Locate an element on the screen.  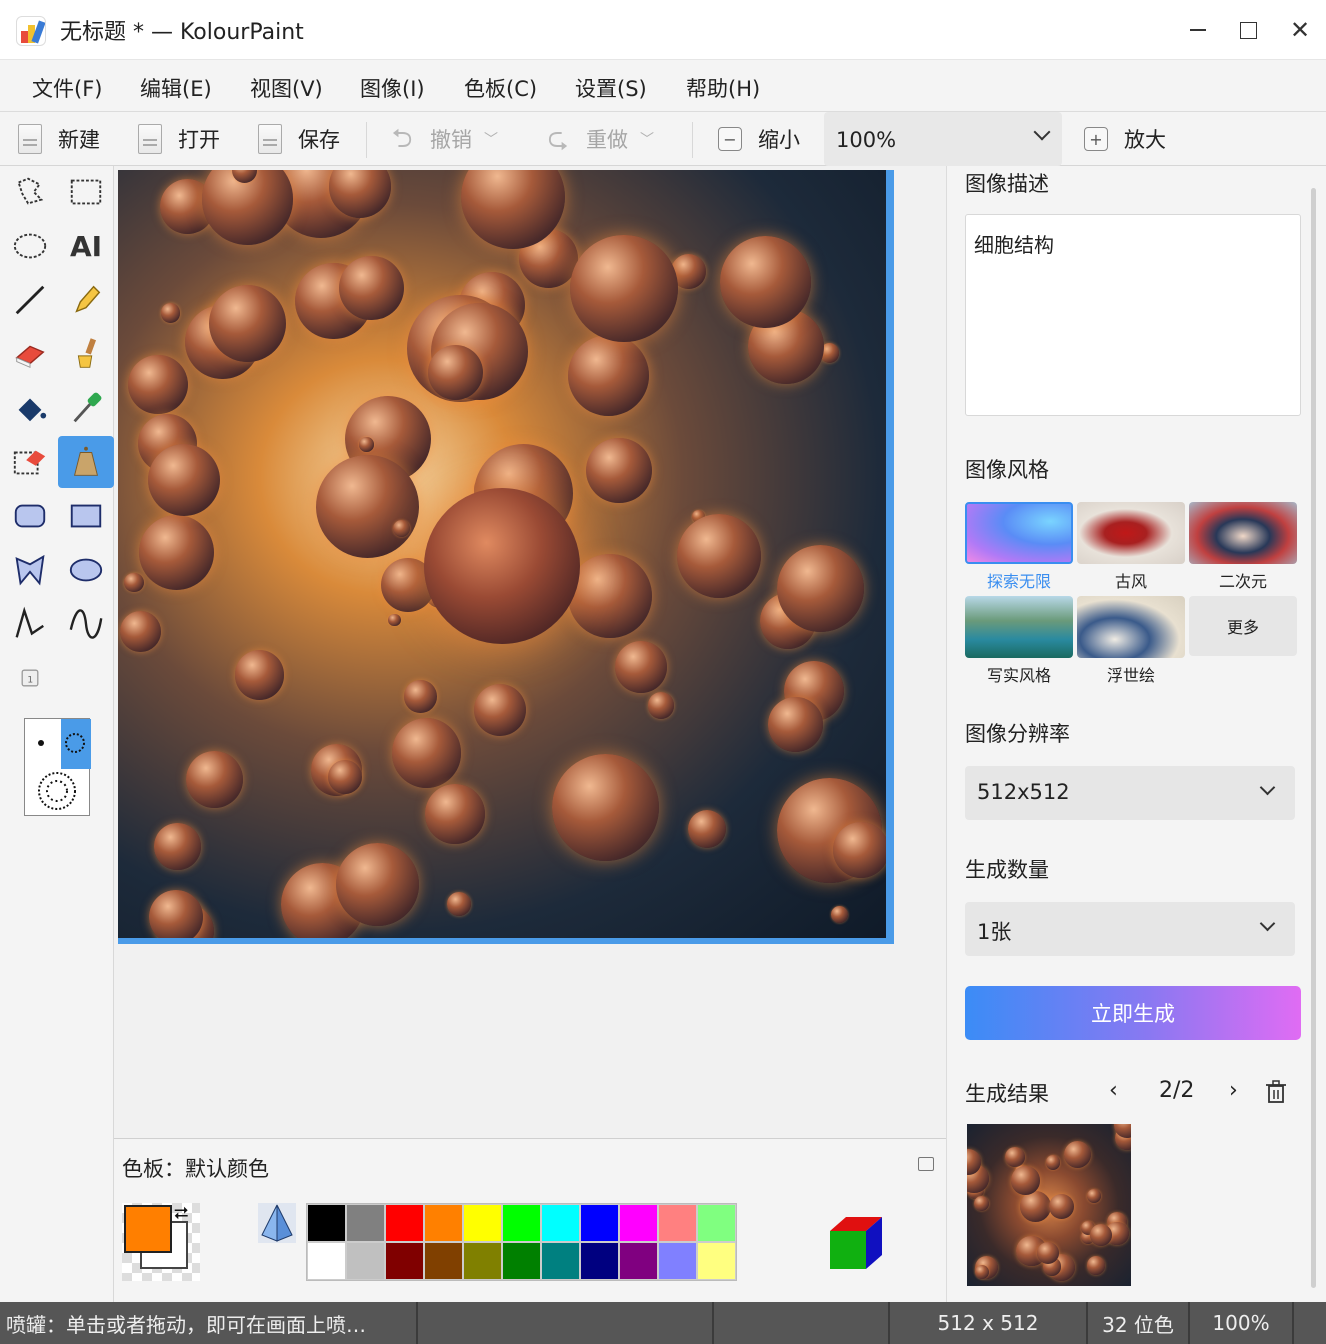
curve-tool is located at coordinates (86, 624).